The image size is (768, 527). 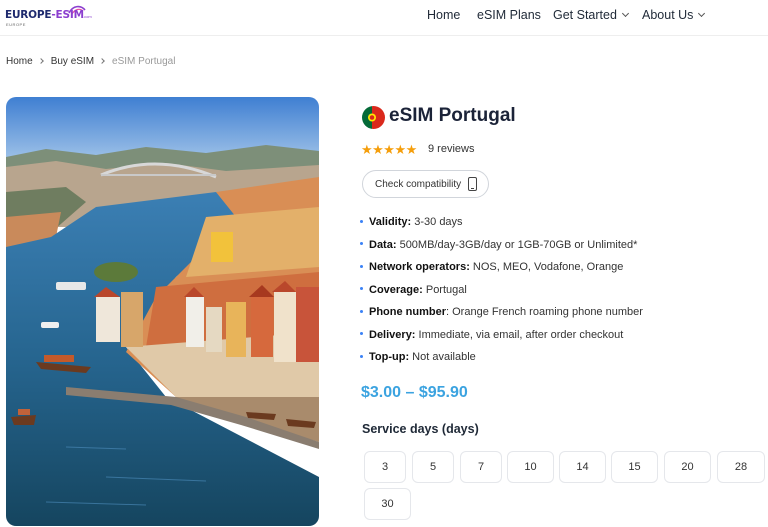 I want to click on reviews-link: 9 reviews, so click(x=451, y=149).